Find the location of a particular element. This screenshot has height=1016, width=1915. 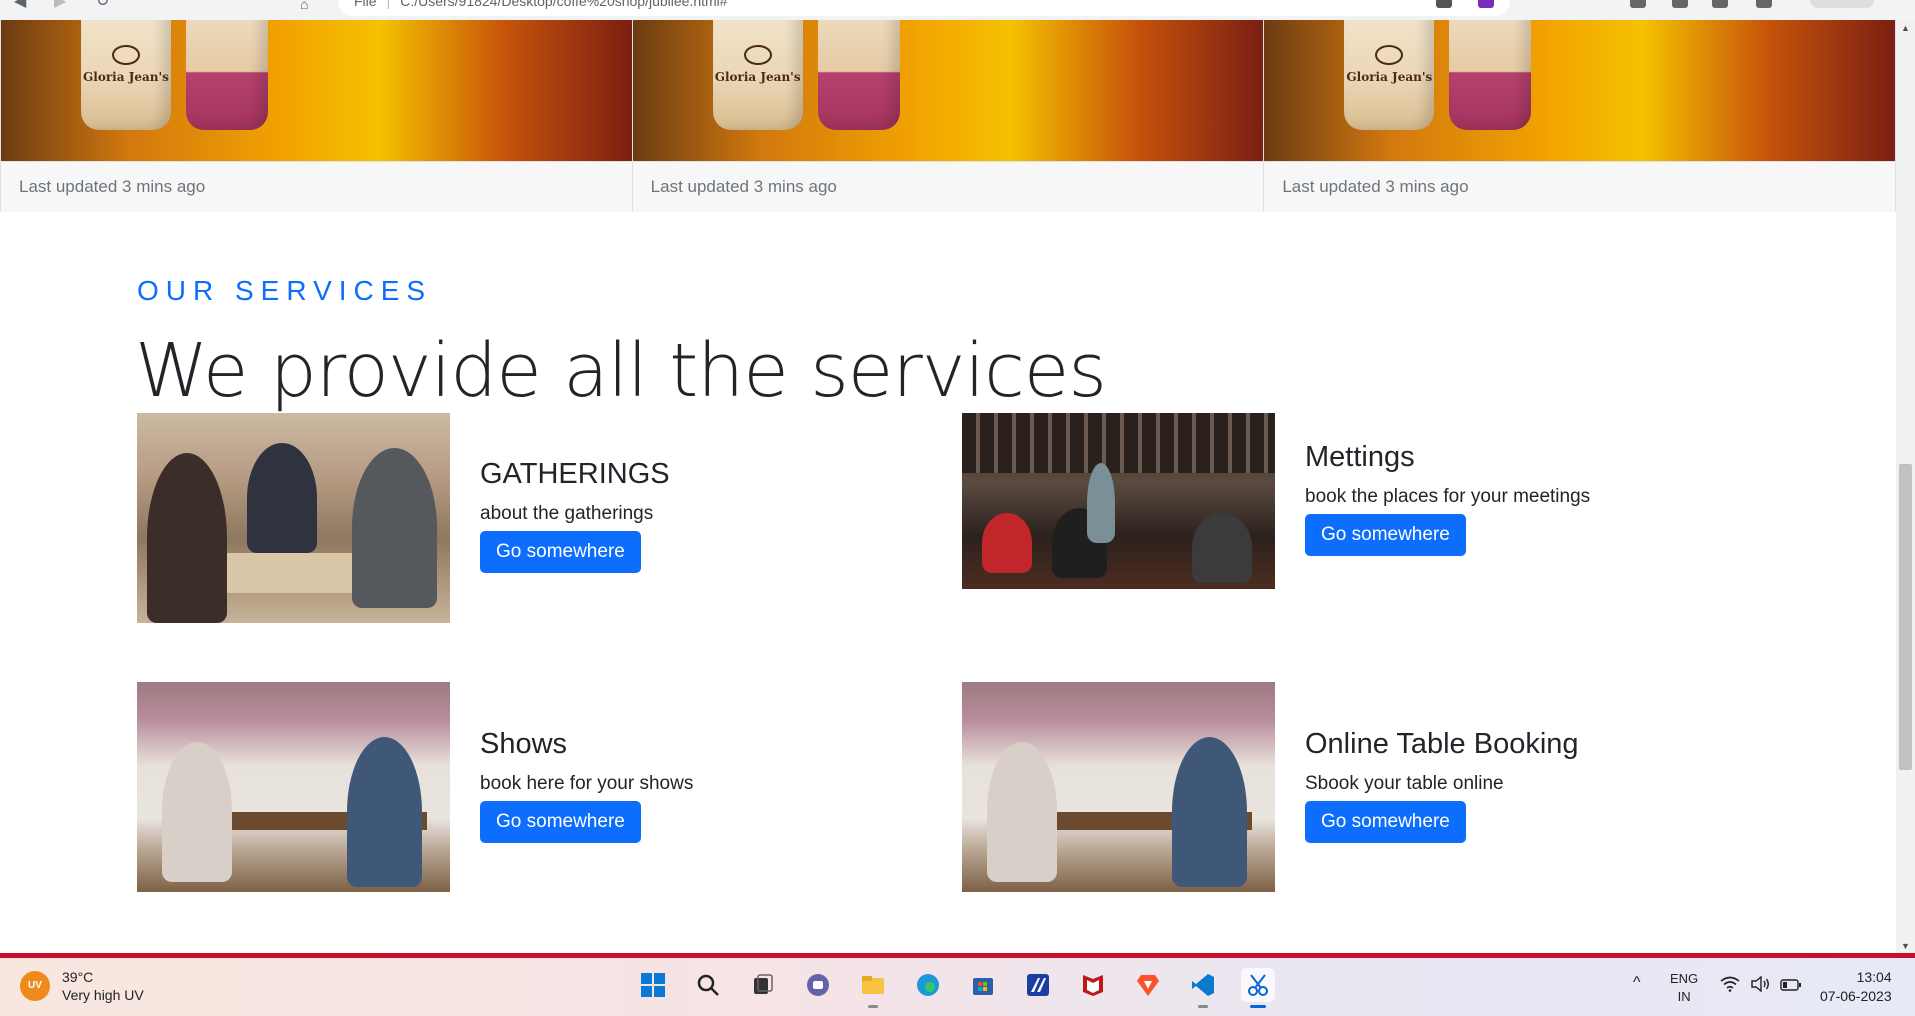

snipping-tool-icon is located at coordinates (1258, 988).